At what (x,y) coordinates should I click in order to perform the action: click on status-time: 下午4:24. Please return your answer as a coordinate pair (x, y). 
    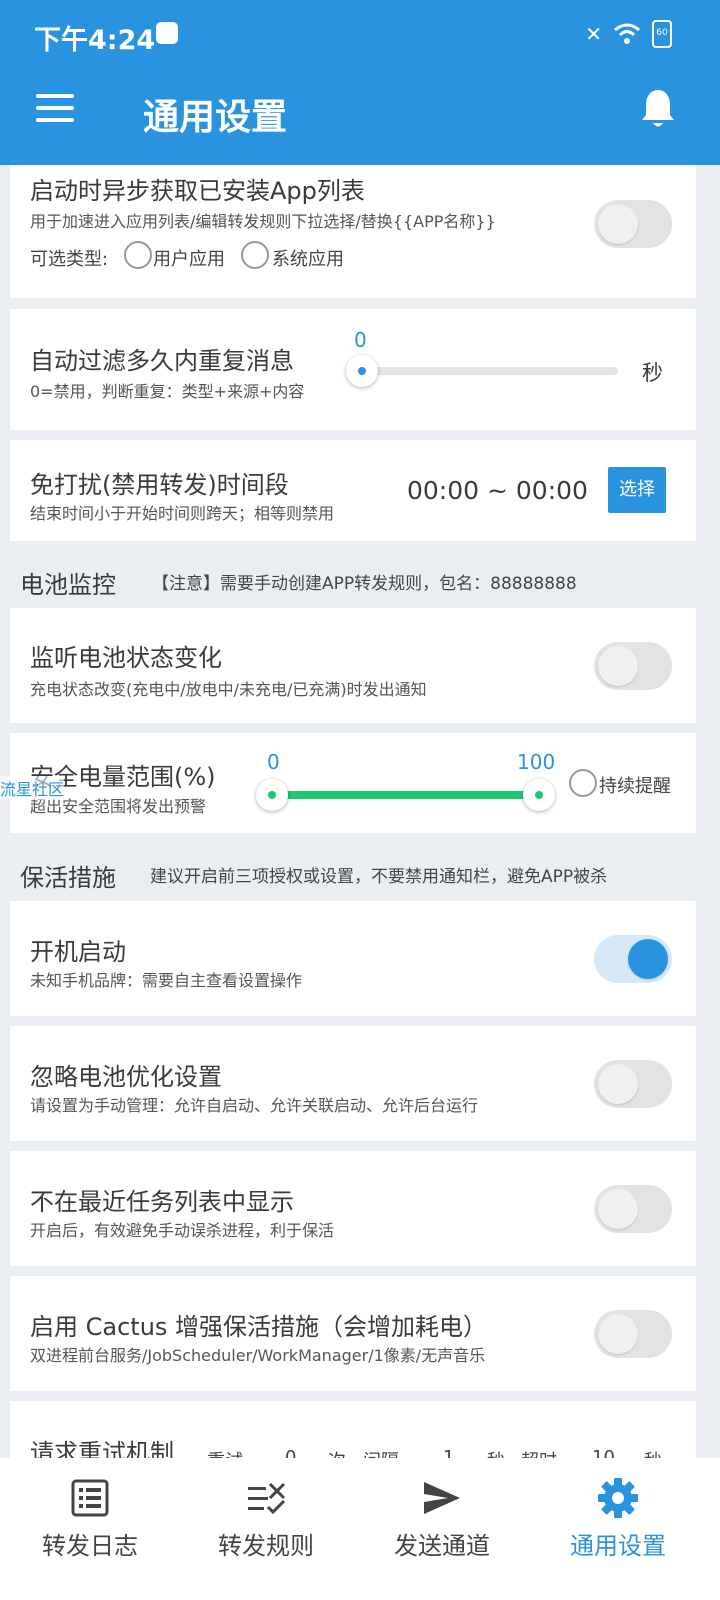
    Looking at the image, I should click on (95, 40).